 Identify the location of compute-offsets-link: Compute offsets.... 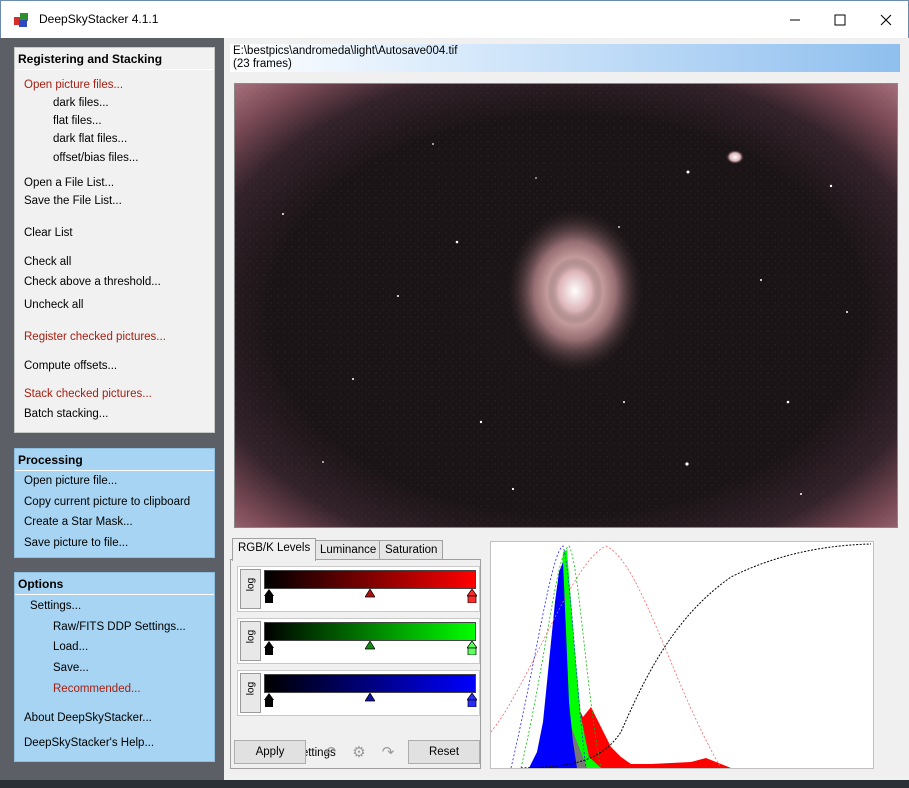
(70, 366).